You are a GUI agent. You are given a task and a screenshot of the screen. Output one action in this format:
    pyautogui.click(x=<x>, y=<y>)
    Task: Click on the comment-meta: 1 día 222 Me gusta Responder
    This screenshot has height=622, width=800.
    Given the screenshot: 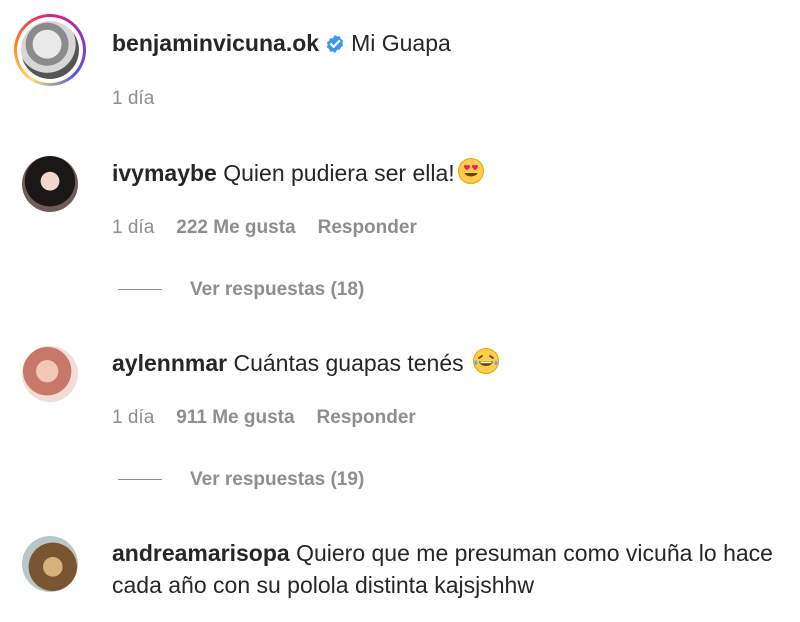 What is the action you would take?
    pyautogui.click(x=264, y=228)
    